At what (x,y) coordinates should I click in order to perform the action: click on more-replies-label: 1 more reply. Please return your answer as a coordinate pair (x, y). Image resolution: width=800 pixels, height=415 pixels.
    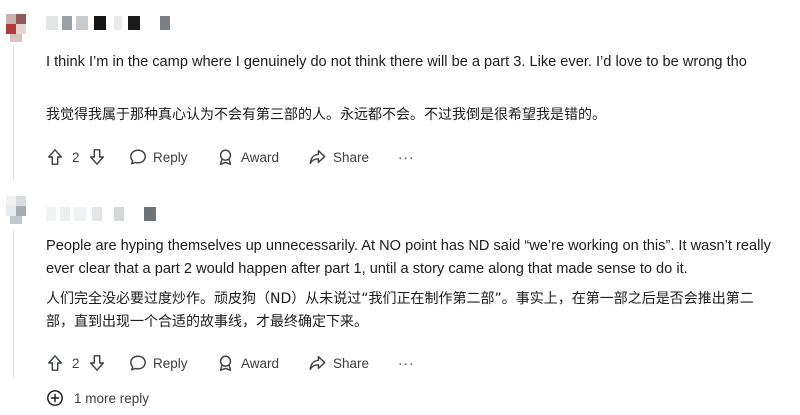
    Looking at the image, I should click on (112, 398).